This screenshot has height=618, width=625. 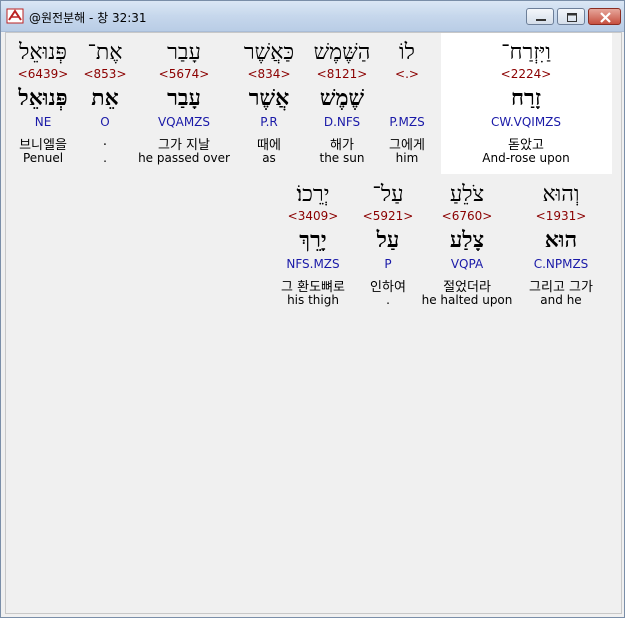 I want to click on close-icon, so click(x=605, y=17).